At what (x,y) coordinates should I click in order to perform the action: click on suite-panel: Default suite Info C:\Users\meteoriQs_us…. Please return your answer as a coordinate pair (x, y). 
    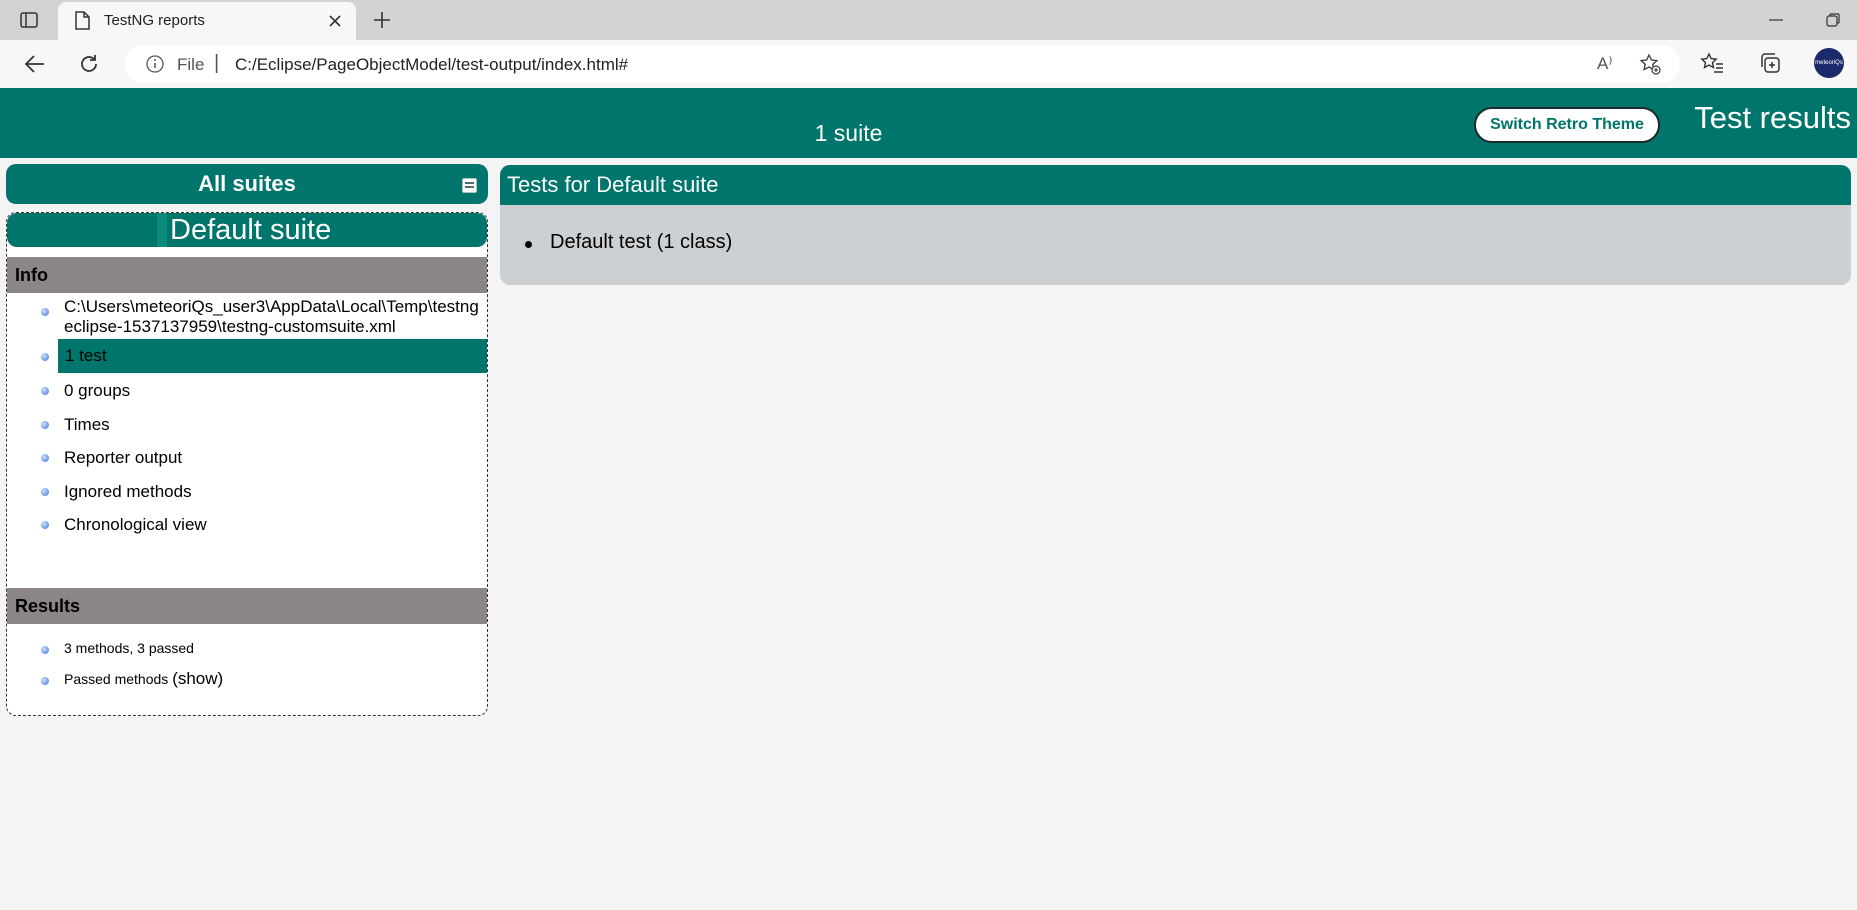
    Looking at the image, I should click on (247, 464).